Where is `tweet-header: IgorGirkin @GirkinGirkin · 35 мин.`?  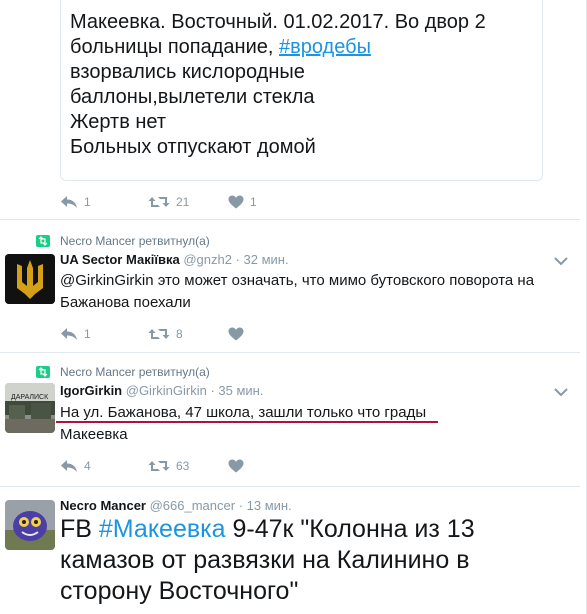
tweet-header: IgorGirkin @GirkinGirkin · 35 мин. is located at coordinates (161, 390).